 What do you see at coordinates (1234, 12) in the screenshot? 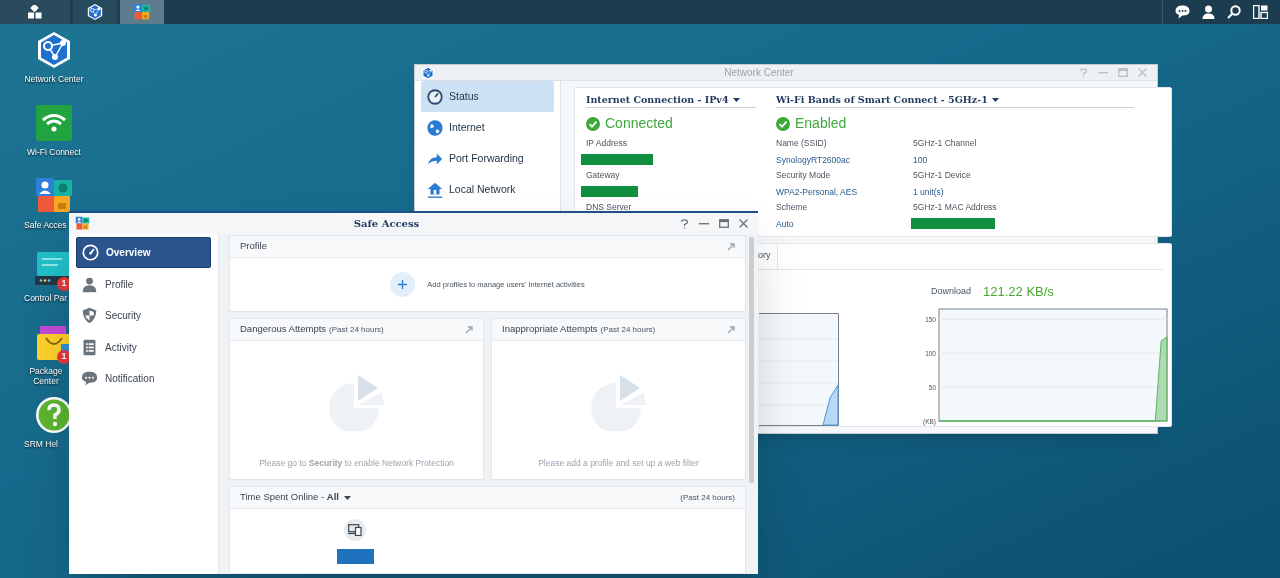
I see `search-icon` at bounding box center [1234, 12].